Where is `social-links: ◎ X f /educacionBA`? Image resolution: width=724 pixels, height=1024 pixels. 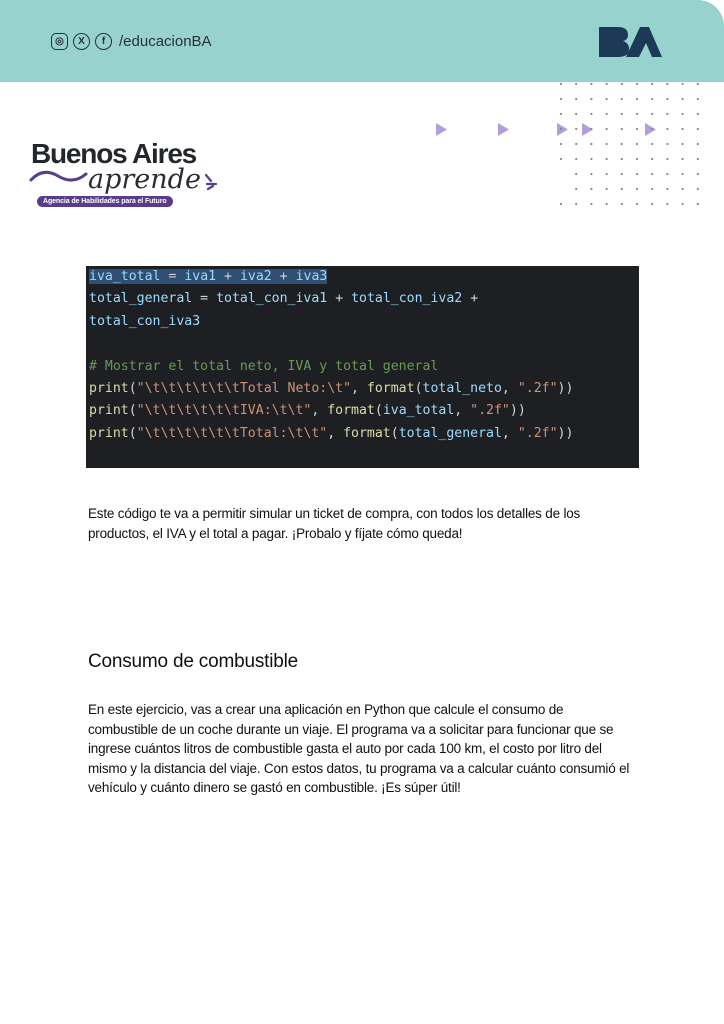
social-links: ◎ X f /educacionBA is located at coordinates (131, 41).